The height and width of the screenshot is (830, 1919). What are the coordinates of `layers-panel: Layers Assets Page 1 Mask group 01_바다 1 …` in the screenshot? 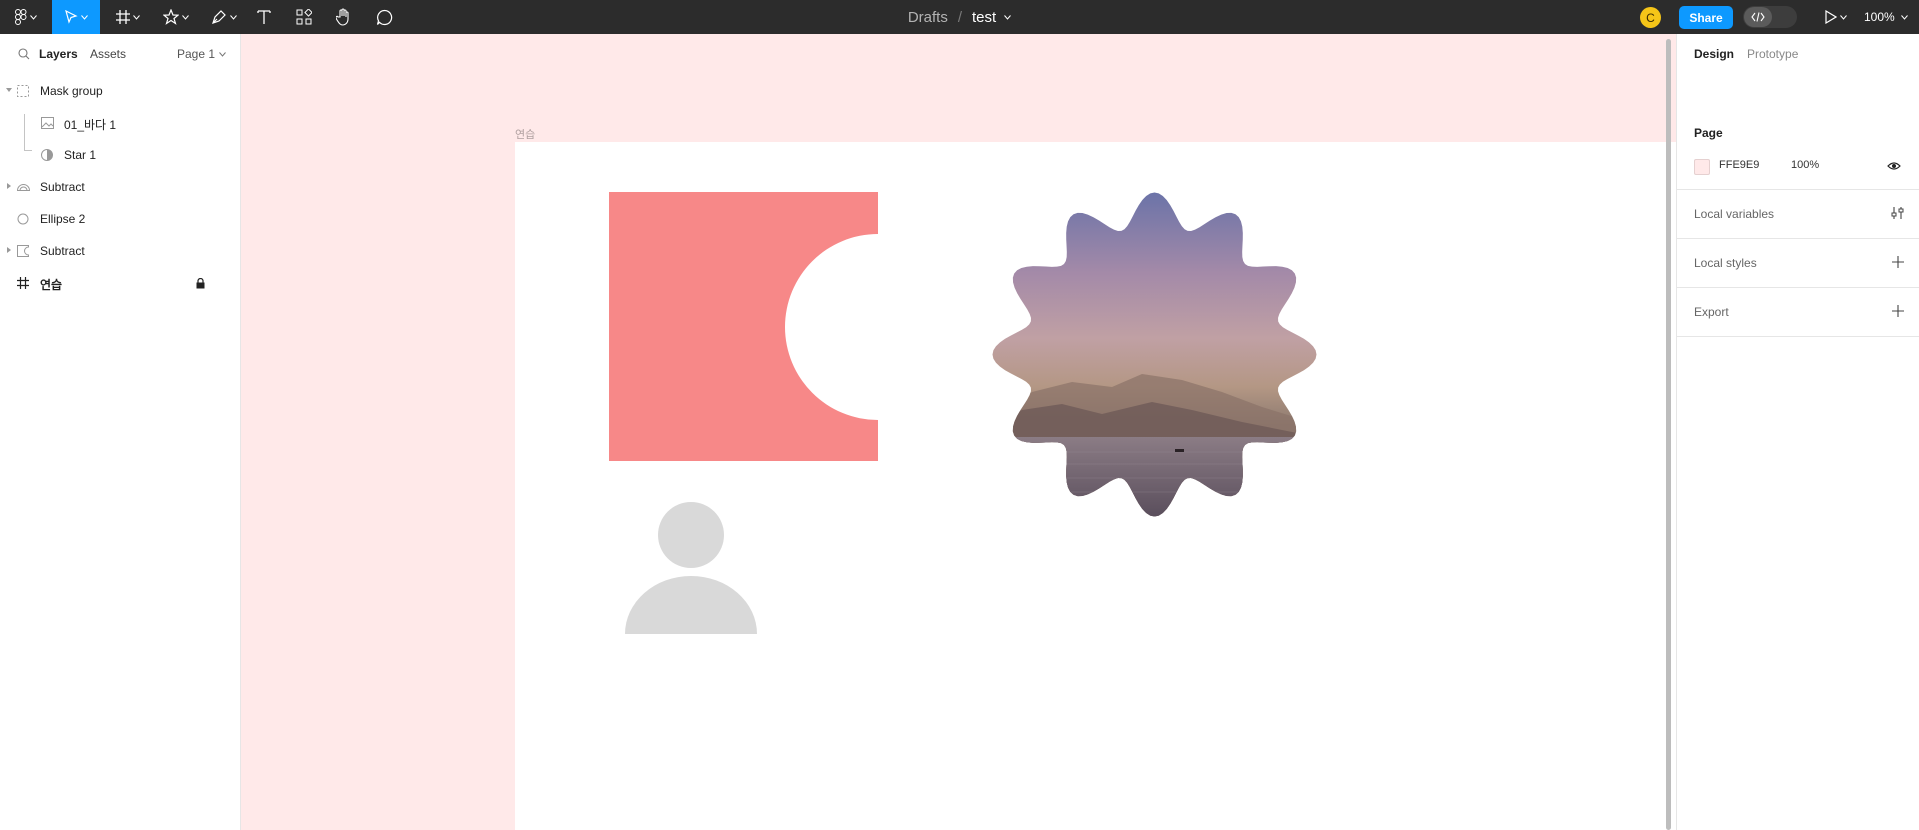 It's located at (120, 432).